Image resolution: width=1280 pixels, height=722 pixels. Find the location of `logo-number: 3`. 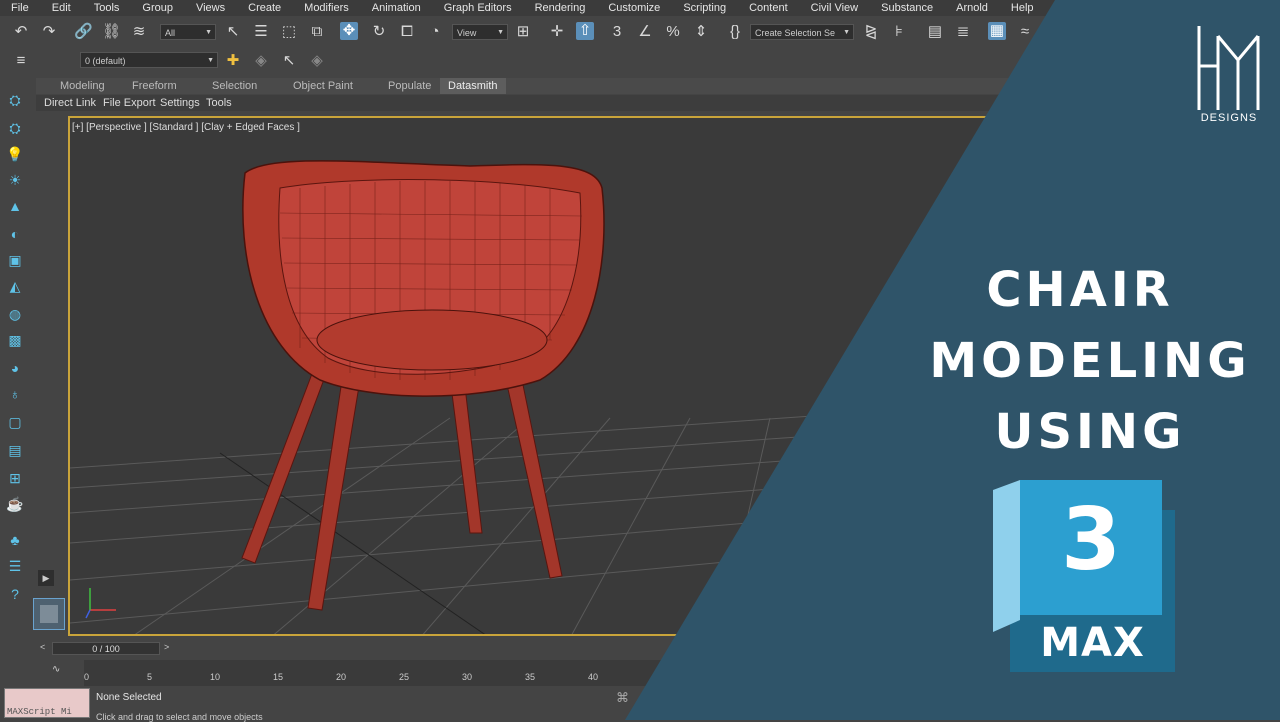

logo-number: 3 is located at coordinates (1091, 540).